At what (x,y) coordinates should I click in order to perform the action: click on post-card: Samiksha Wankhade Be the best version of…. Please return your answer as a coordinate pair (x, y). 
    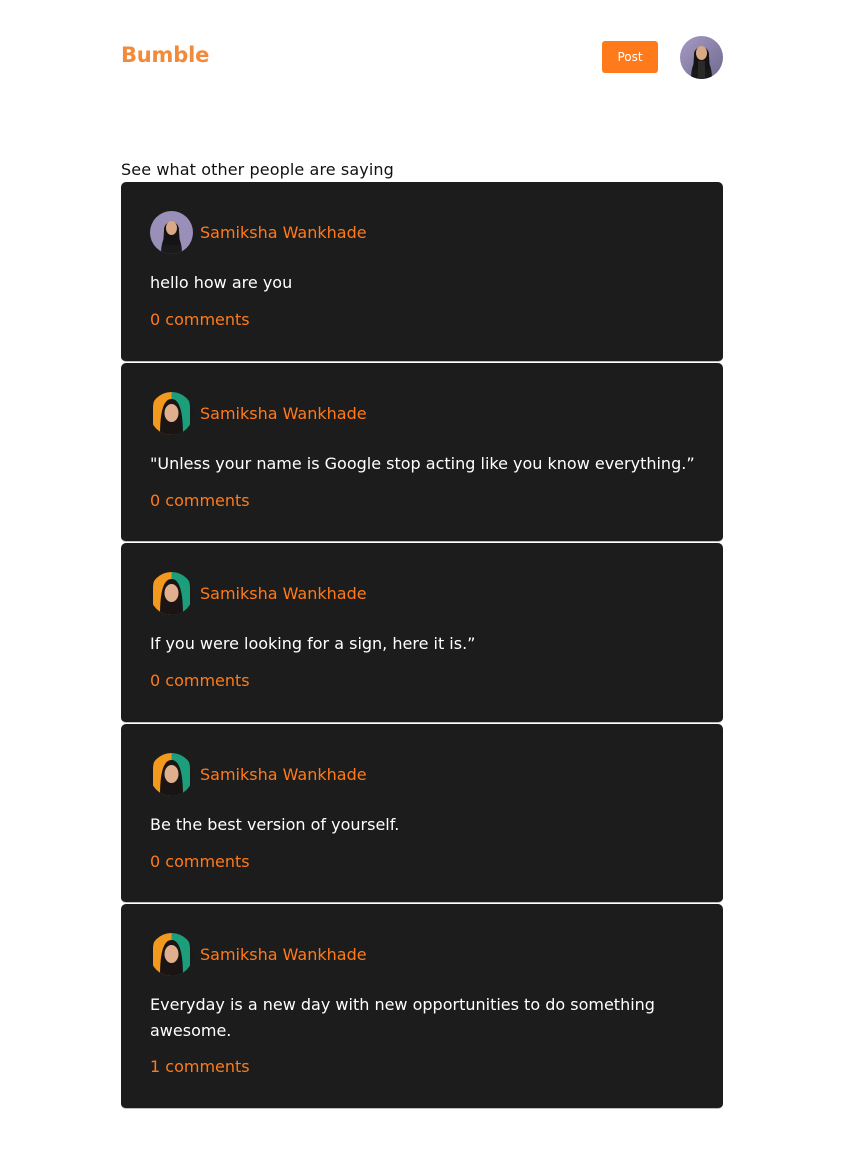
    Looking at the image, I should click on (422, 813).